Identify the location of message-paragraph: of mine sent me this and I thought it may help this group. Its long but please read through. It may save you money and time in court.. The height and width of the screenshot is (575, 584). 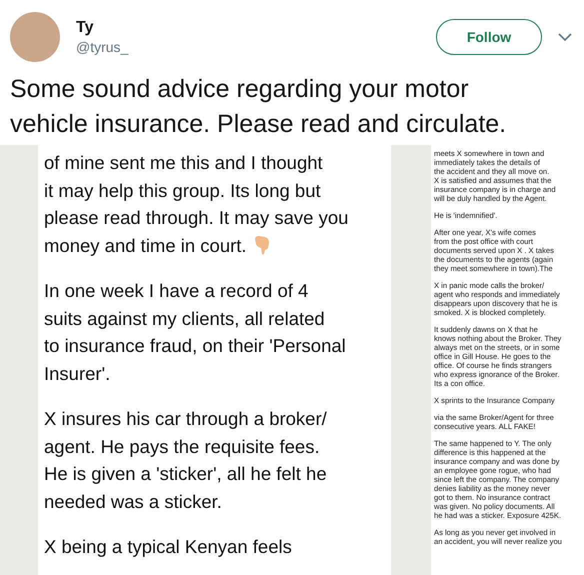
(197, 204).